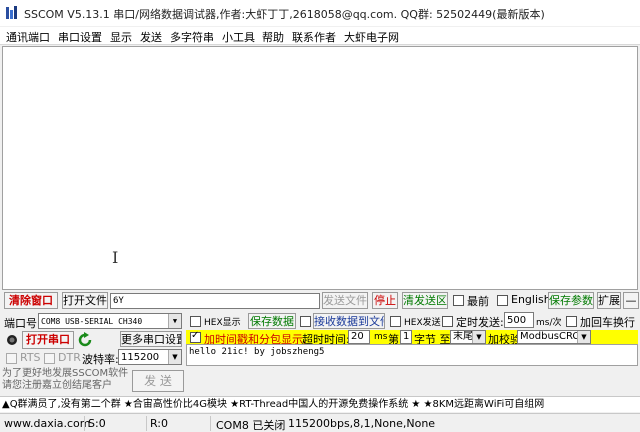 The width and height of the screenshot is (640, 432). Describe the element at coordinates (192, 37) in the screenshot. I see `menu-multi-string: 多字符串` at that location.